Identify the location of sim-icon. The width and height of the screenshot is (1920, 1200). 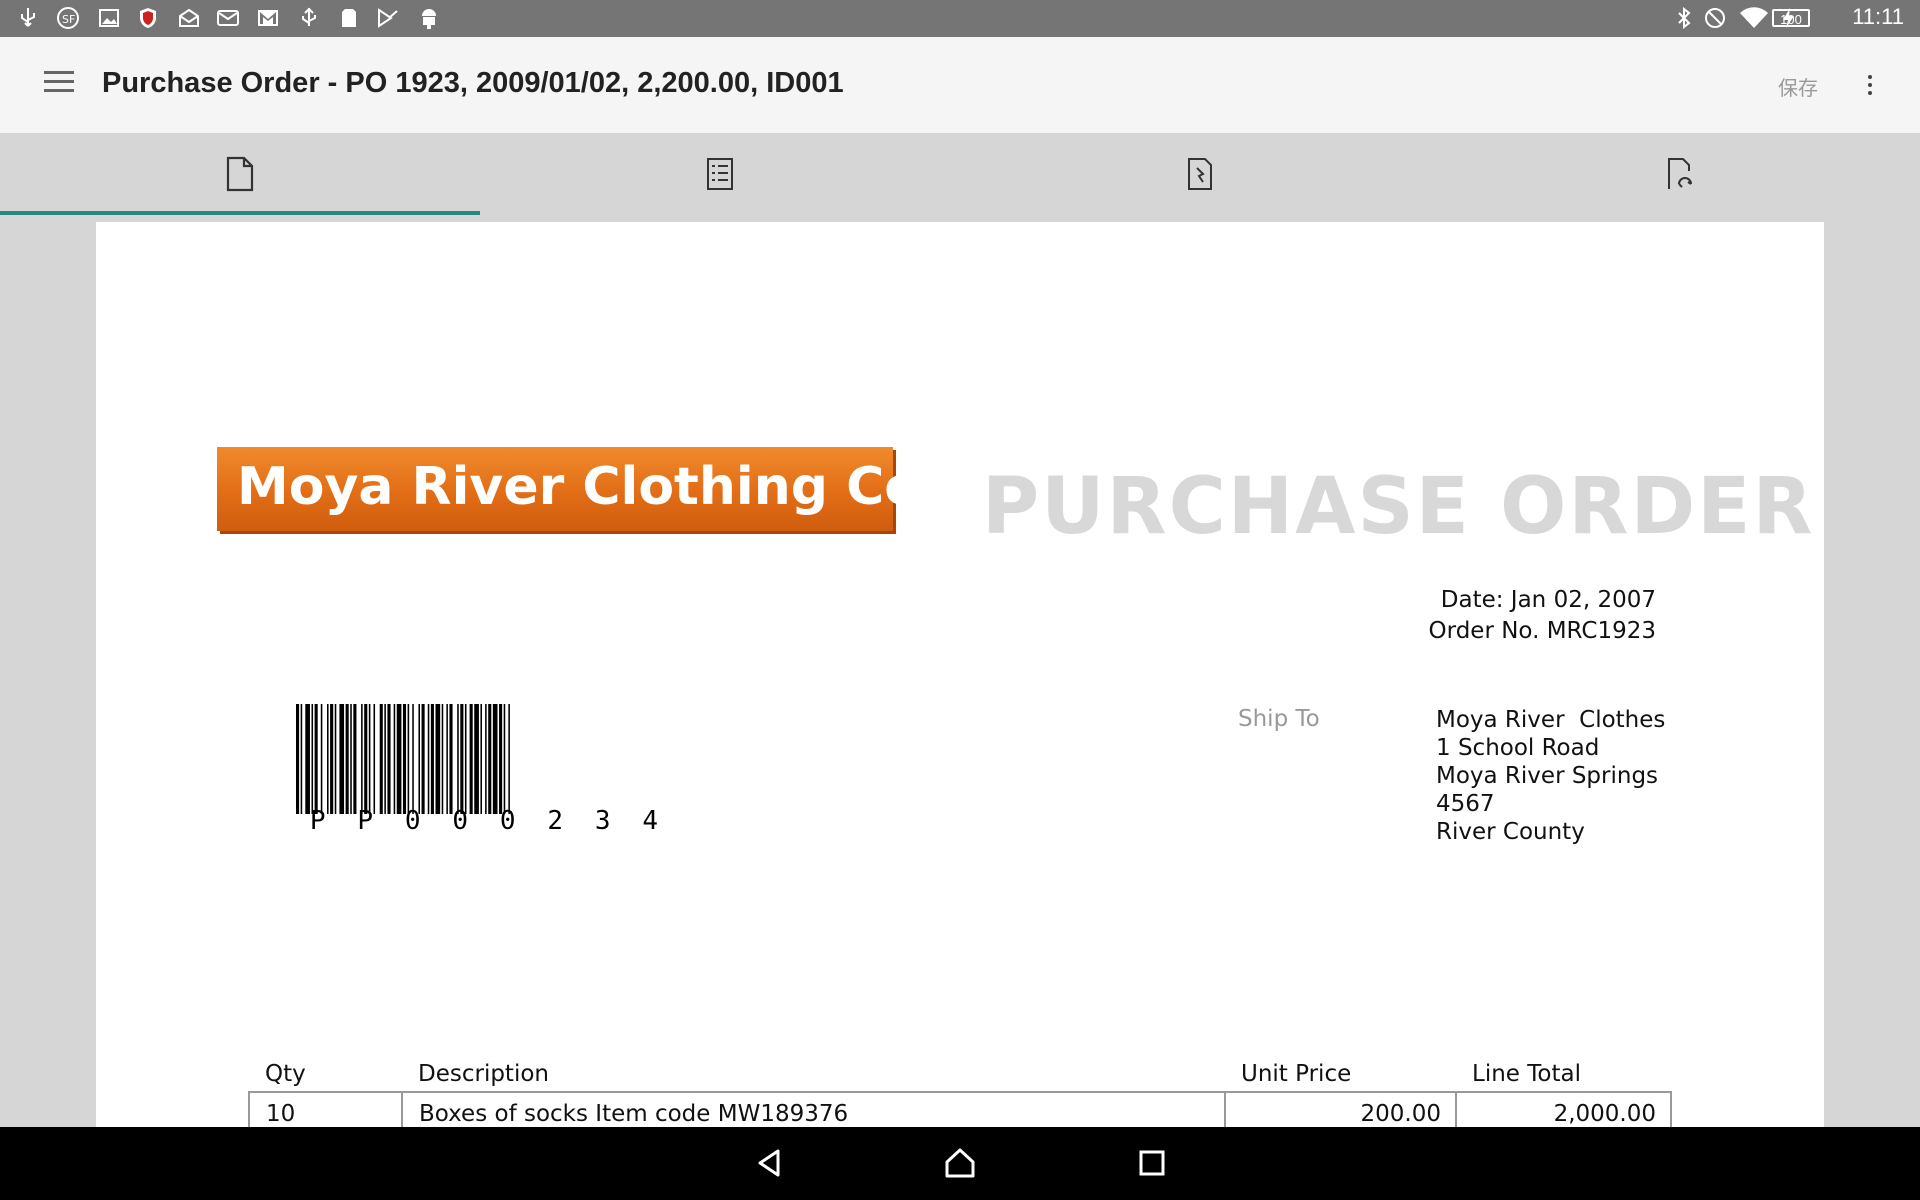
(349, 18).